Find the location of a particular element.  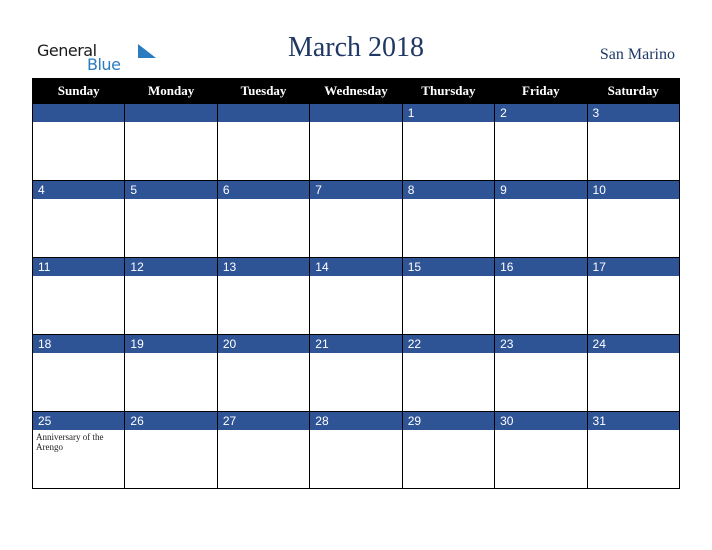

day-number: 26 is located at coordinates (171, 421).